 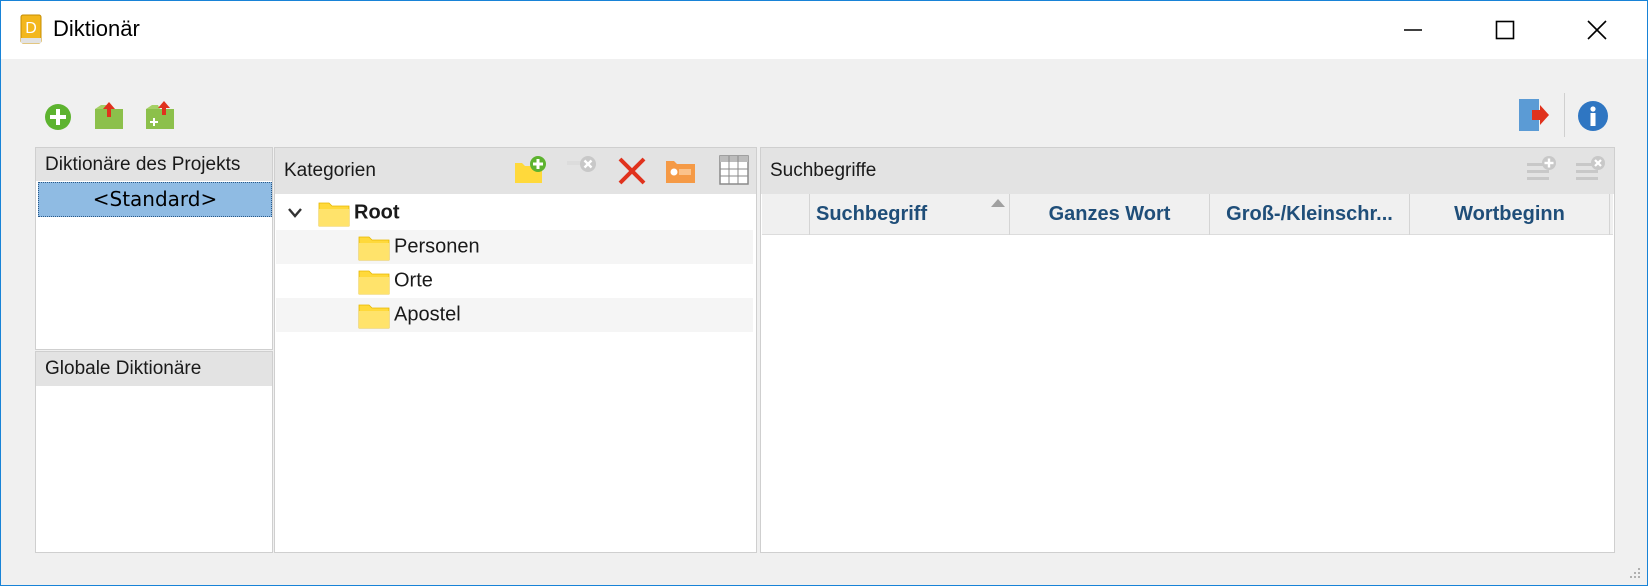 What do you see at coordinates (377, 212) in the screenshot?
I see `tree-label-root: Root` at bounding box center [377, 212].